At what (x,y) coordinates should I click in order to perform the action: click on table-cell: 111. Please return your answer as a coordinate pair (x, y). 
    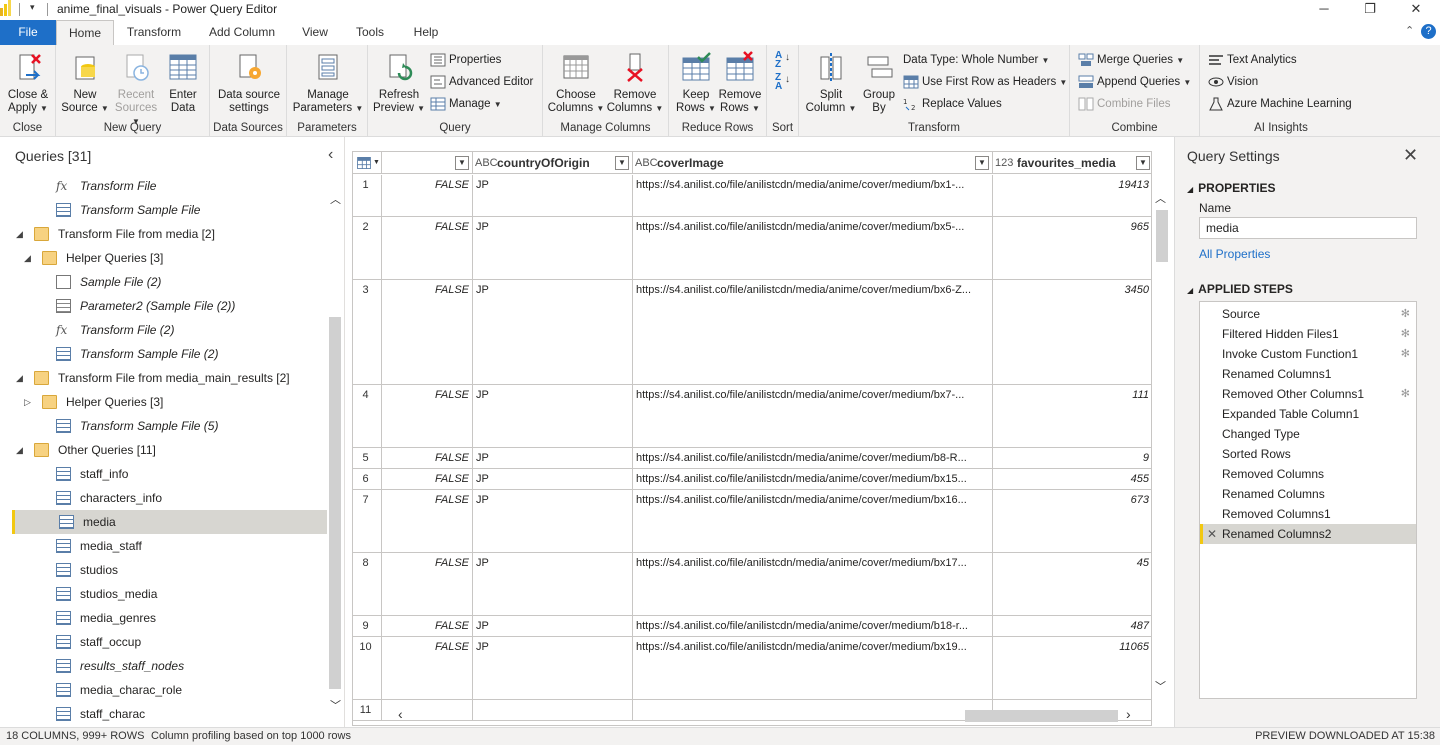
    Looking at the image, I should click on (1072, 416).